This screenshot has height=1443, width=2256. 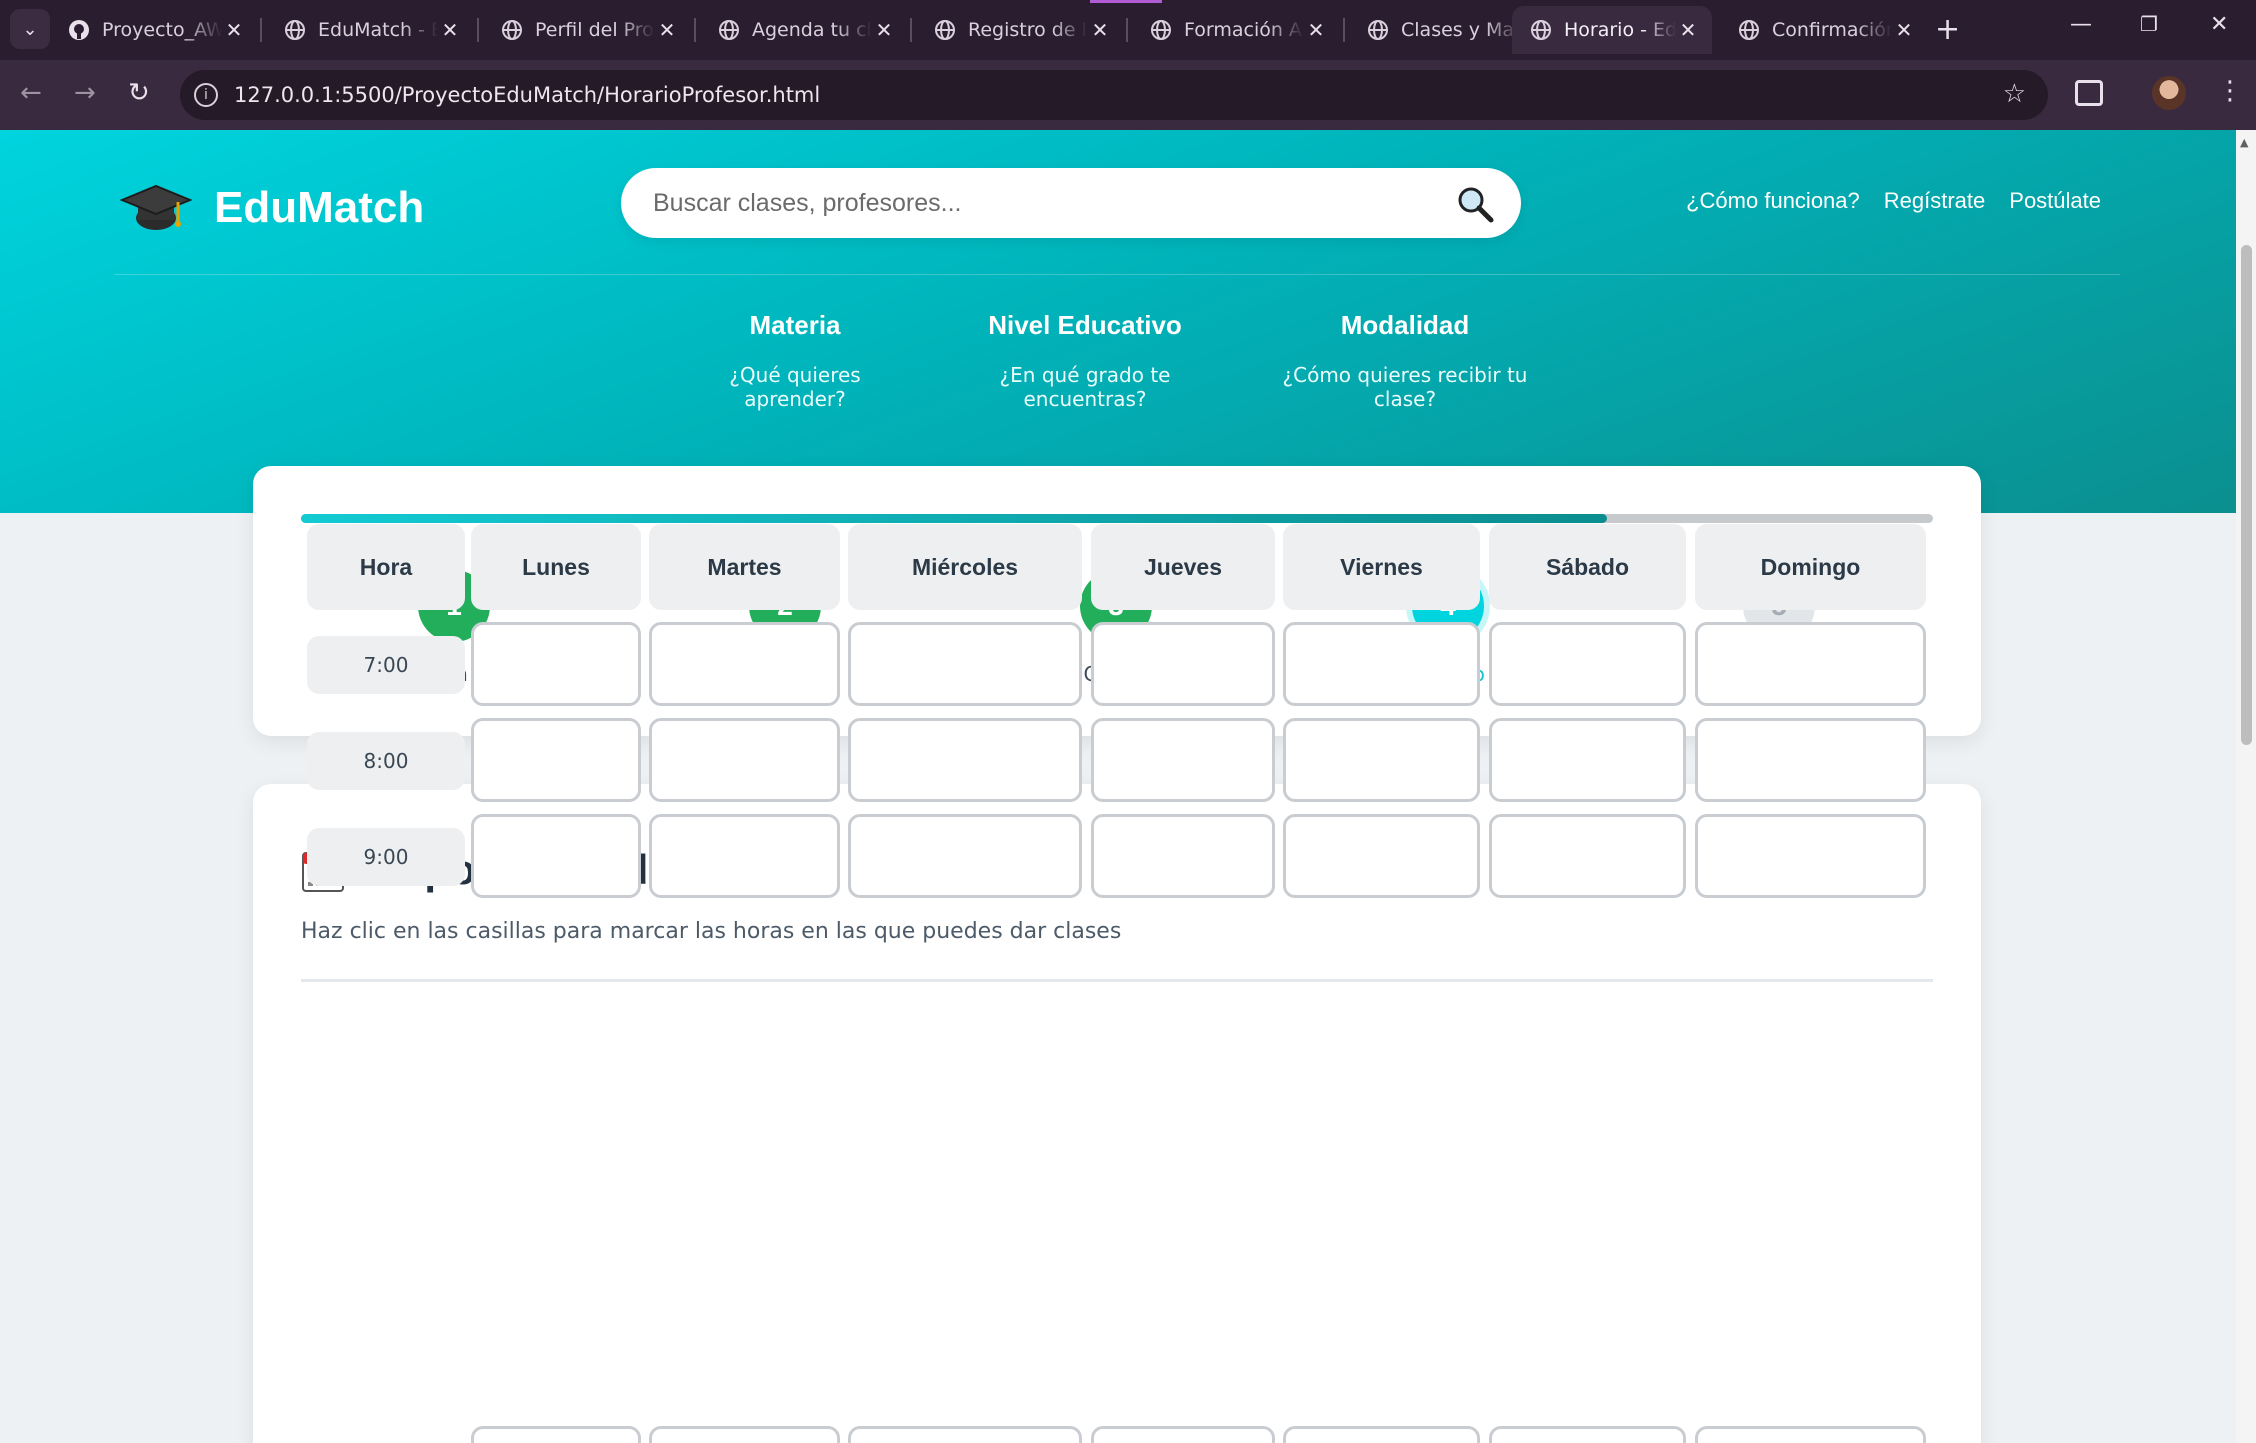 I want to click on hour-column-header: Hora, so click(x=386, y=567).